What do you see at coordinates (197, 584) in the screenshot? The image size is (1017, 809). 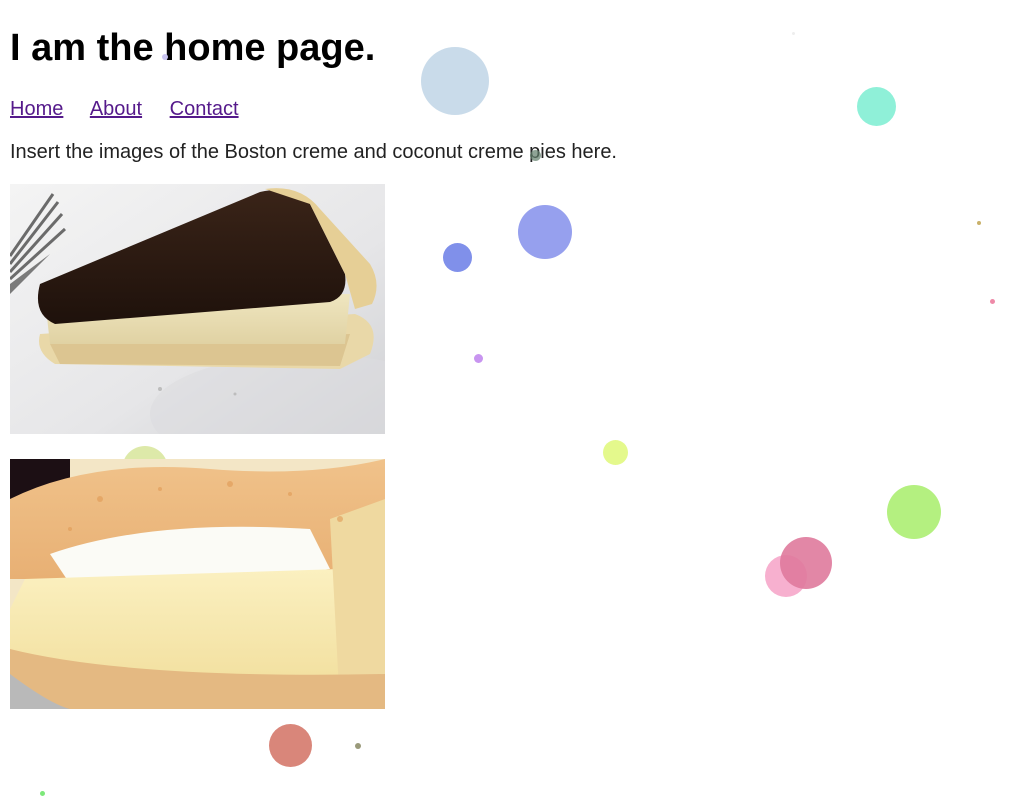 I see `coconut-creme-pie-image` at bounding box center [197, 584].